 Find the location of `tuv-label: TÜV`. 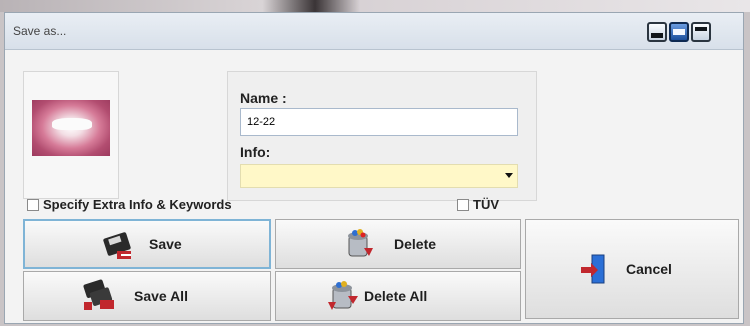

tuv-label: TÜV is located at coordinates (486, 204).